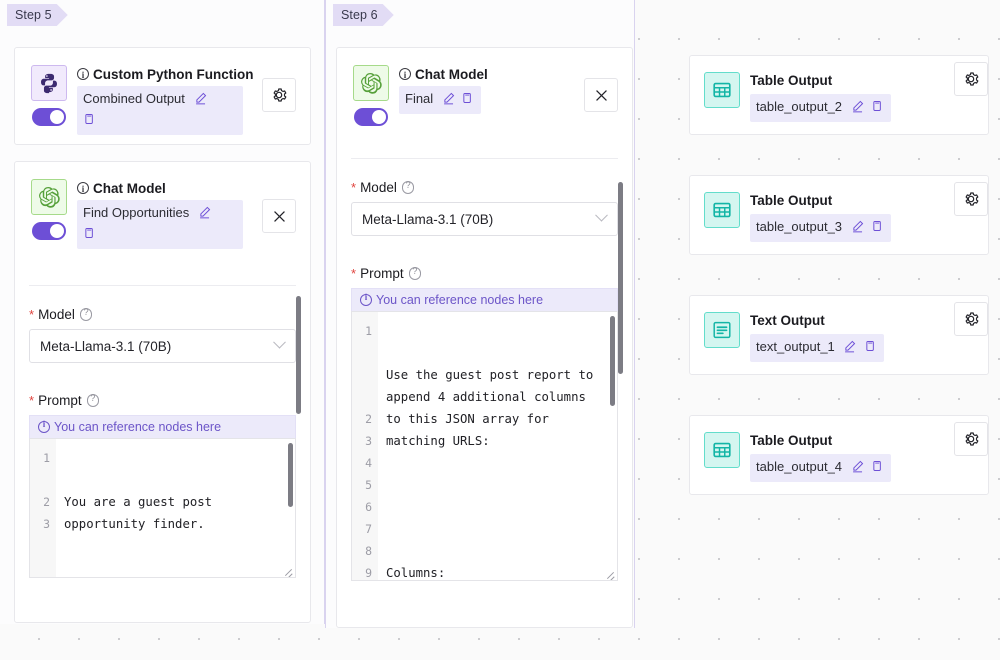 Image resolution: width=1000 pixels, height=660 pixels. Describe the element at coordinates (799, 466) in the screenshot. I see `output-name-text: table_output_4` at that location.